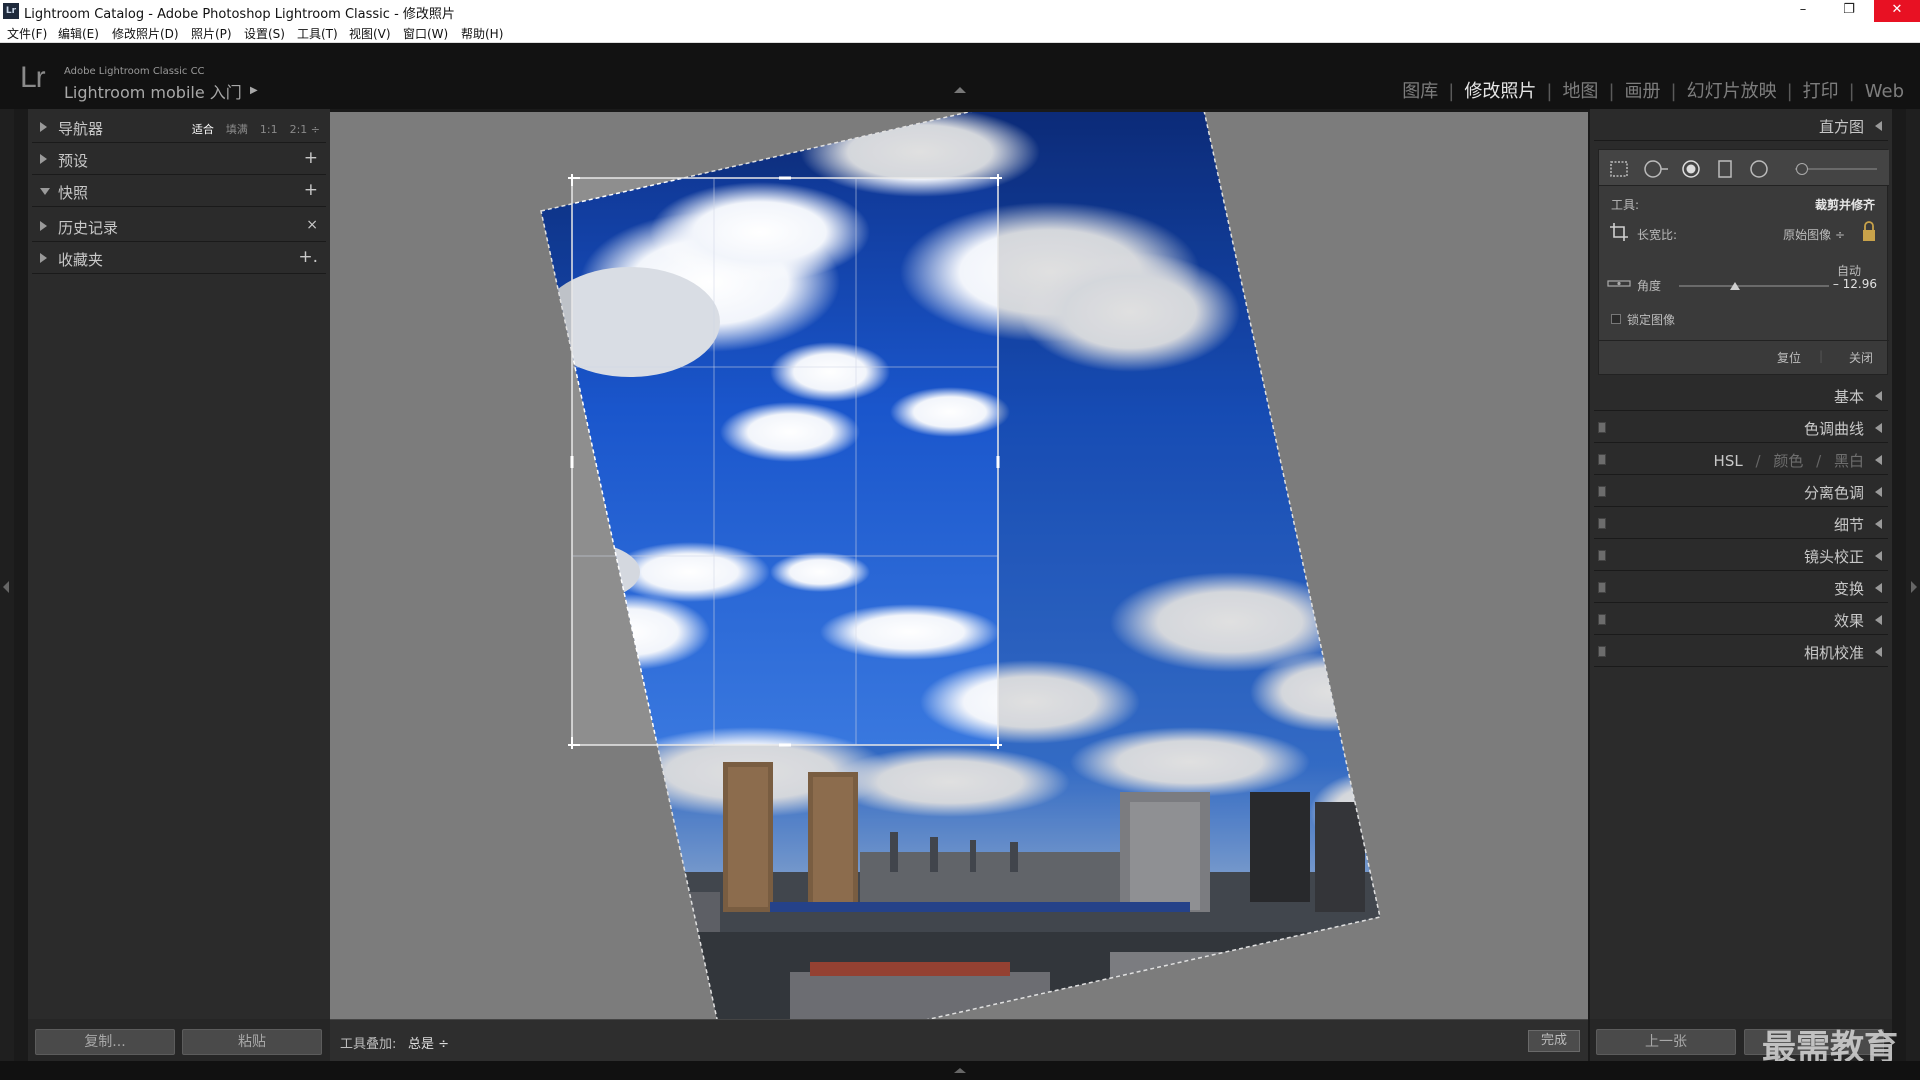 The height and width of the screenshot is (1080, 1920). I want to click on lock-image-checkbox, so click(1616, 319).